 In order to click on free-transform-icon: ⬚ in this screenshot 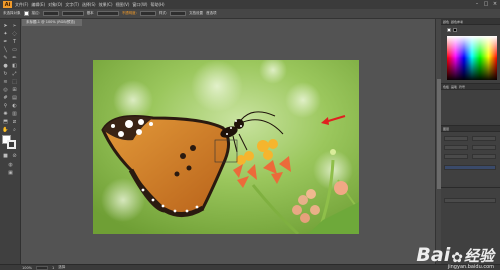, I will do `click(14, 82)`.